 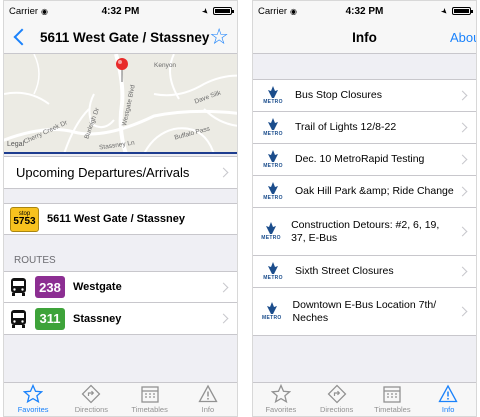 I want to click on route-number-badge: 238, so click(x=50, y=287).